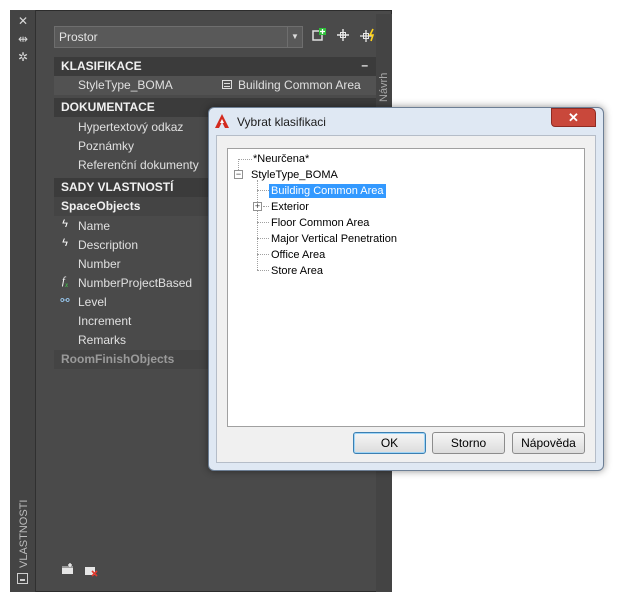 This screenshot has height=604, width=633. I want to click on palette-settings-icon: ✲, so click(23, 57).